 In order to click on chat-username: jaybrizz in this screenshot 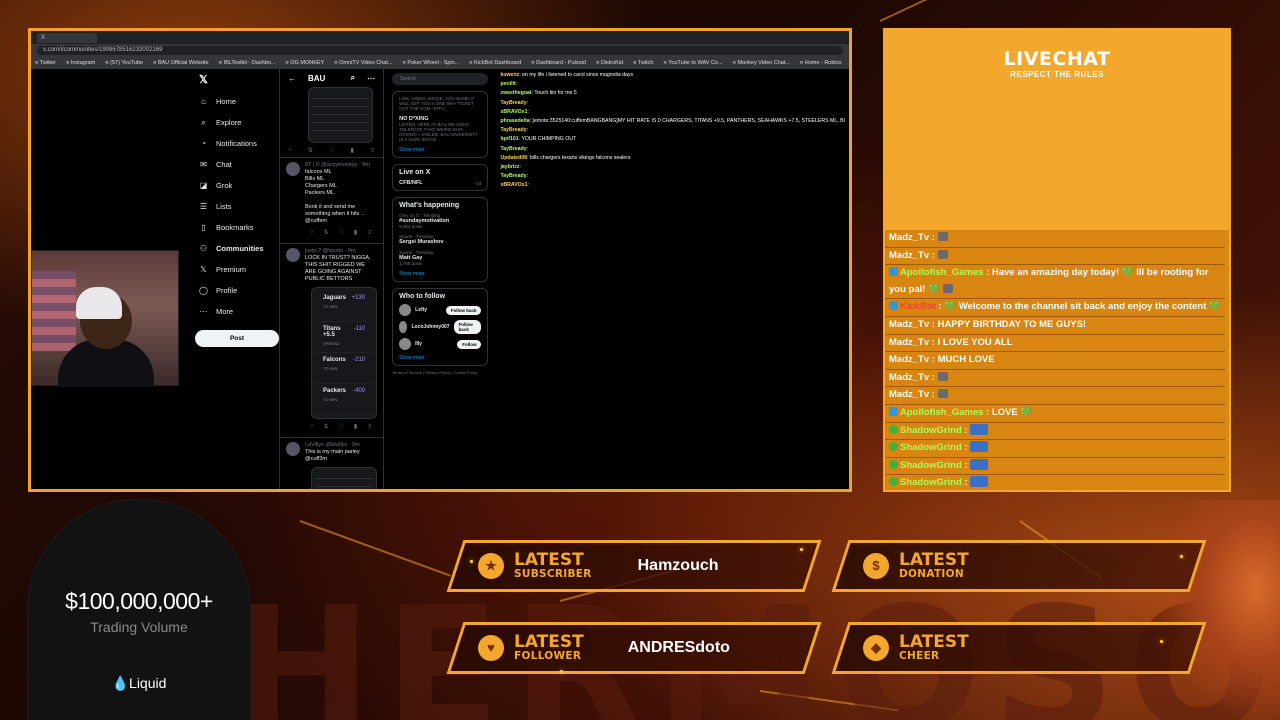, I will do `click(509, 167)`.